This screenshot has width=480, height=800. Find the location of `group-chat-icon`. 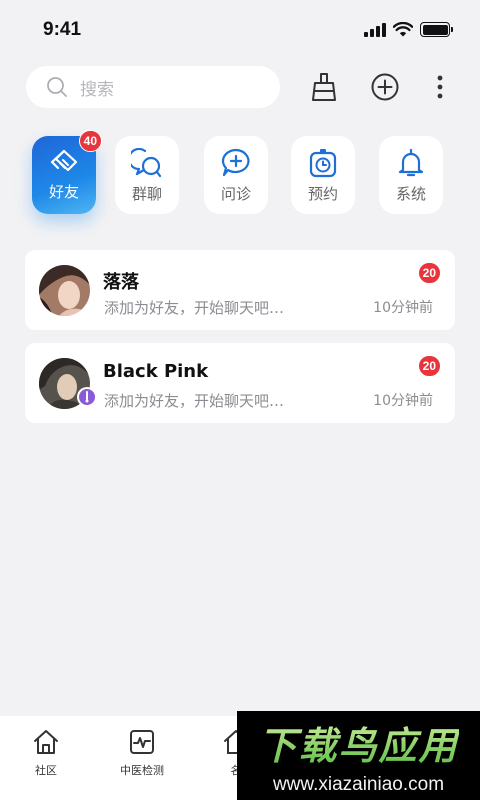

group-chat-icon is located at coordinates (146, 163).